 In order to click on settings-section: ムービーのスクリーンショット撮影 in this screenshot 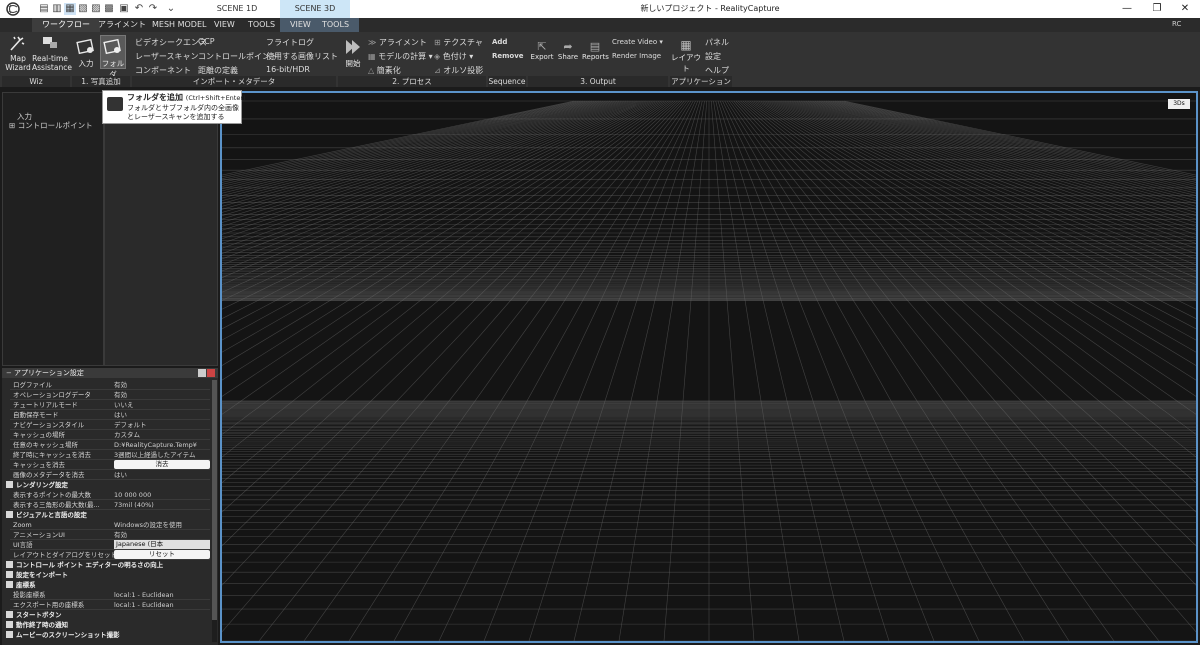, I will do `click(109, 635)`.